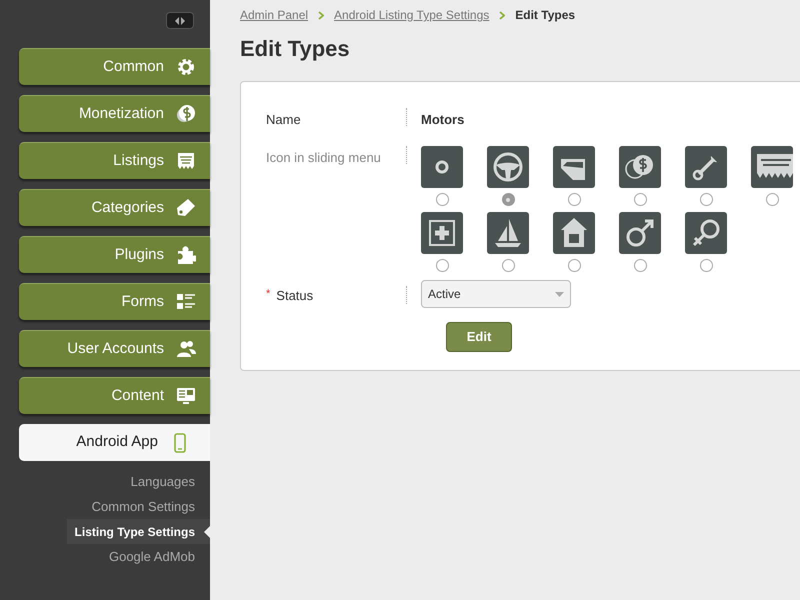 This screenshot has width=800, height=600. Describe the element at coordinates (574, 167) in the screenshot. I see `car-door-icon` at that location.